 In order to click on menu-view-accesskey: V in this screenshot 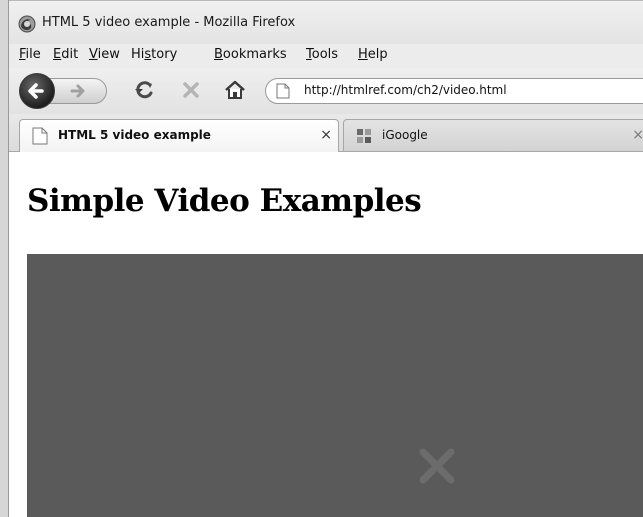, I will do `click(93, 54)`.